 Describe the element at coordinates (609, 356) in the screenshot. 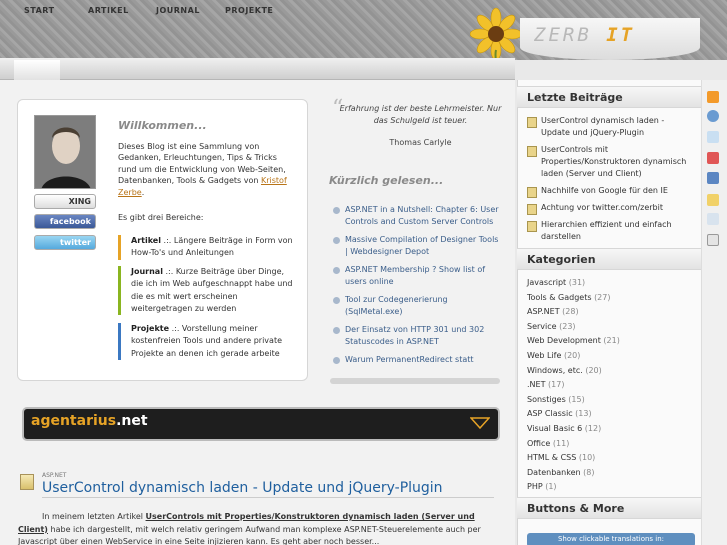

I see `category-item: Web Life (20)` at that location.